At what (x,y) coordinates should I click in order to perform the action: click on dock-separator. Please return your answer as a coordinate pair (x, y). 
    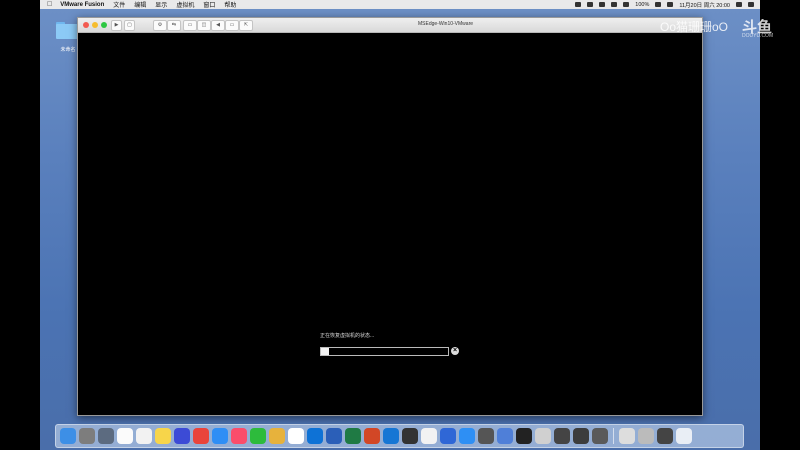
    Looking at the image, I should click on (613, 436).